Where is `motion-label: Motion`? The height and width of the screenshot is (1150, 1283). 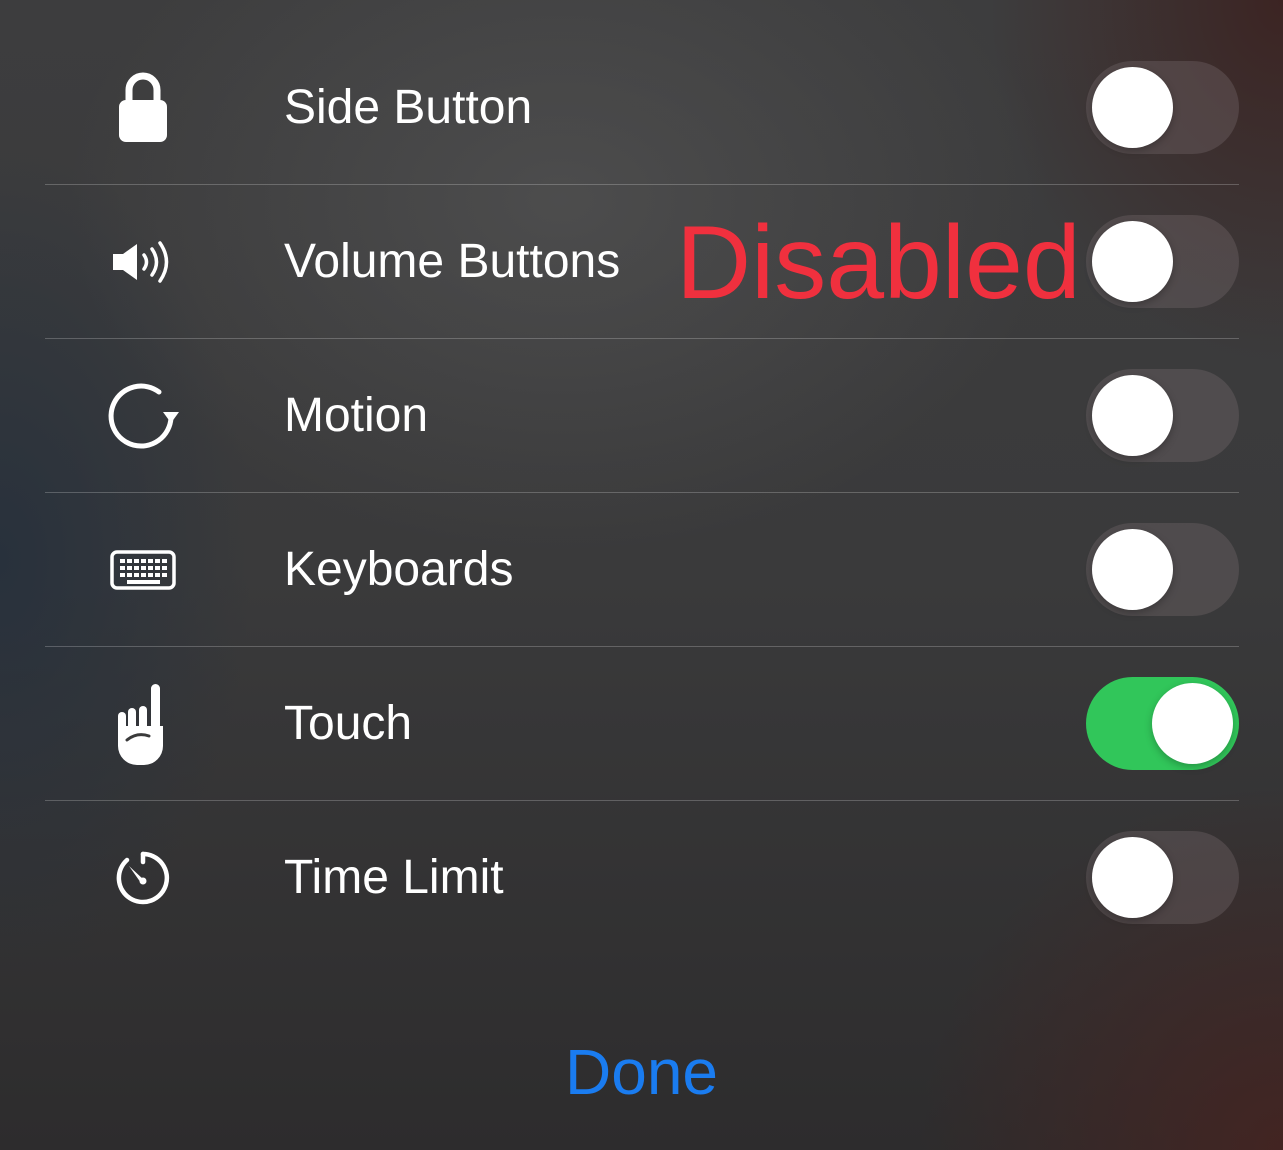 motion-label: Motion is located at coordinates (356, 415).